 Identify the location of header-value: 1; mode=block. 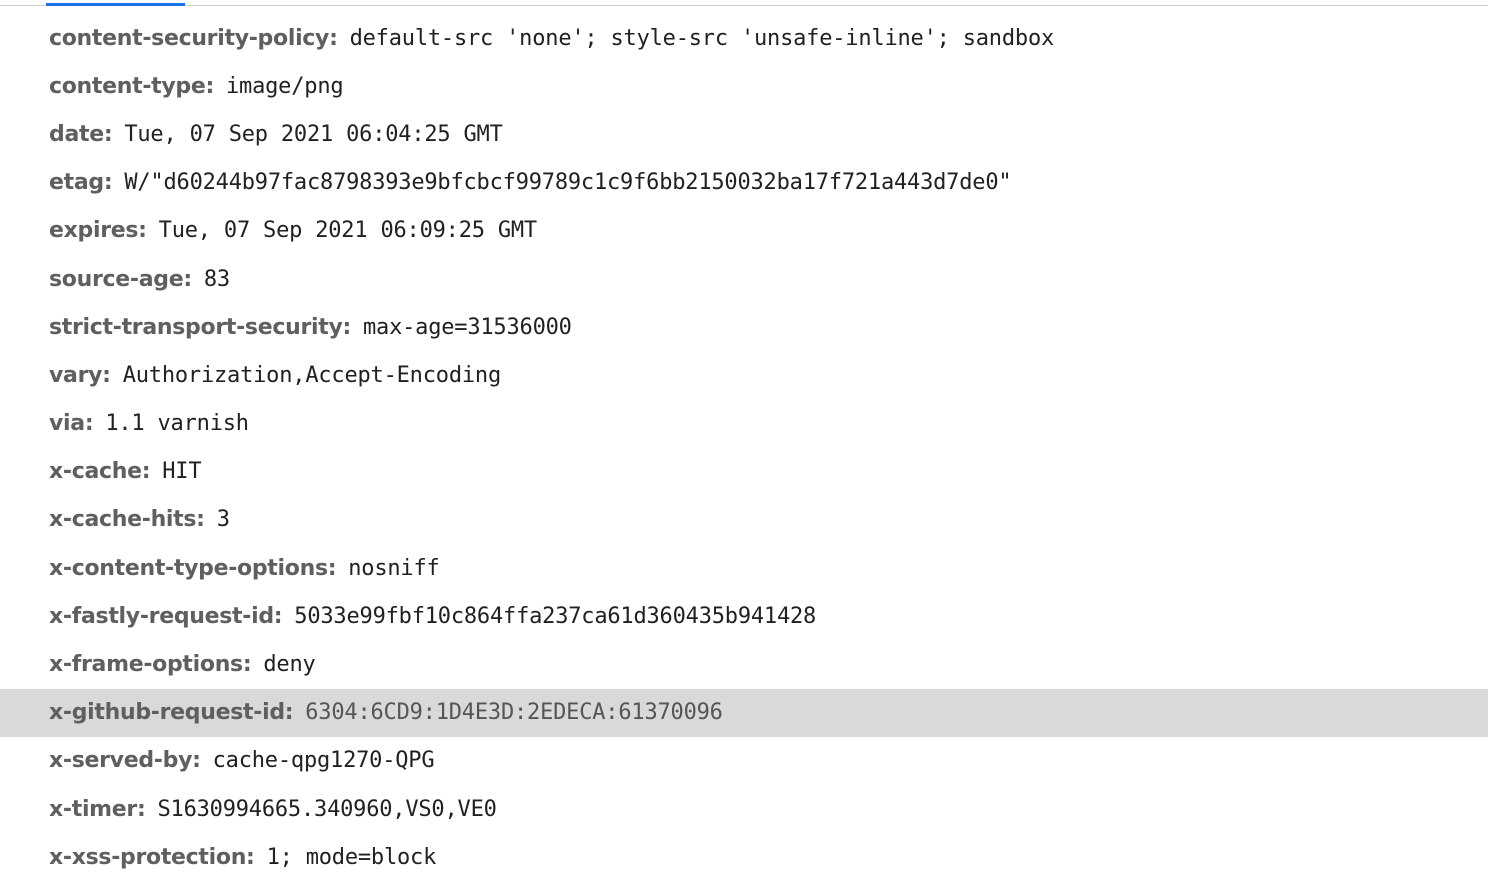
(351, 857).